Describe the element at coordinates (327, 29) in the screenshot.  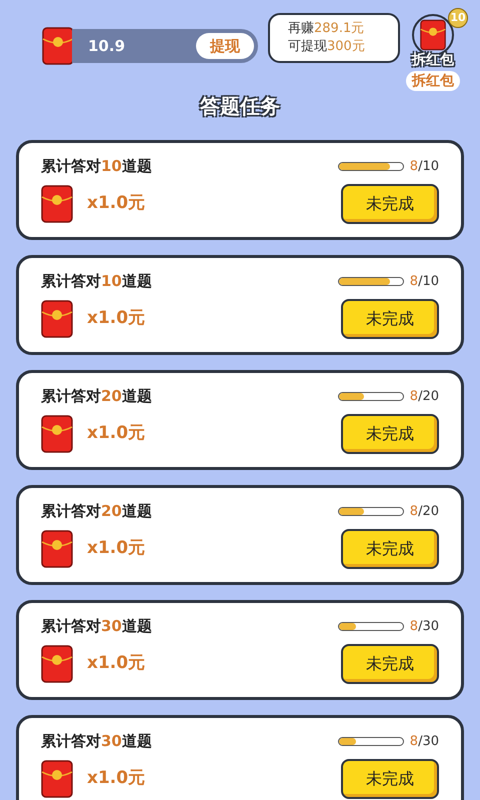
I see `earn-more-text: 再赚289.1元` at that location.